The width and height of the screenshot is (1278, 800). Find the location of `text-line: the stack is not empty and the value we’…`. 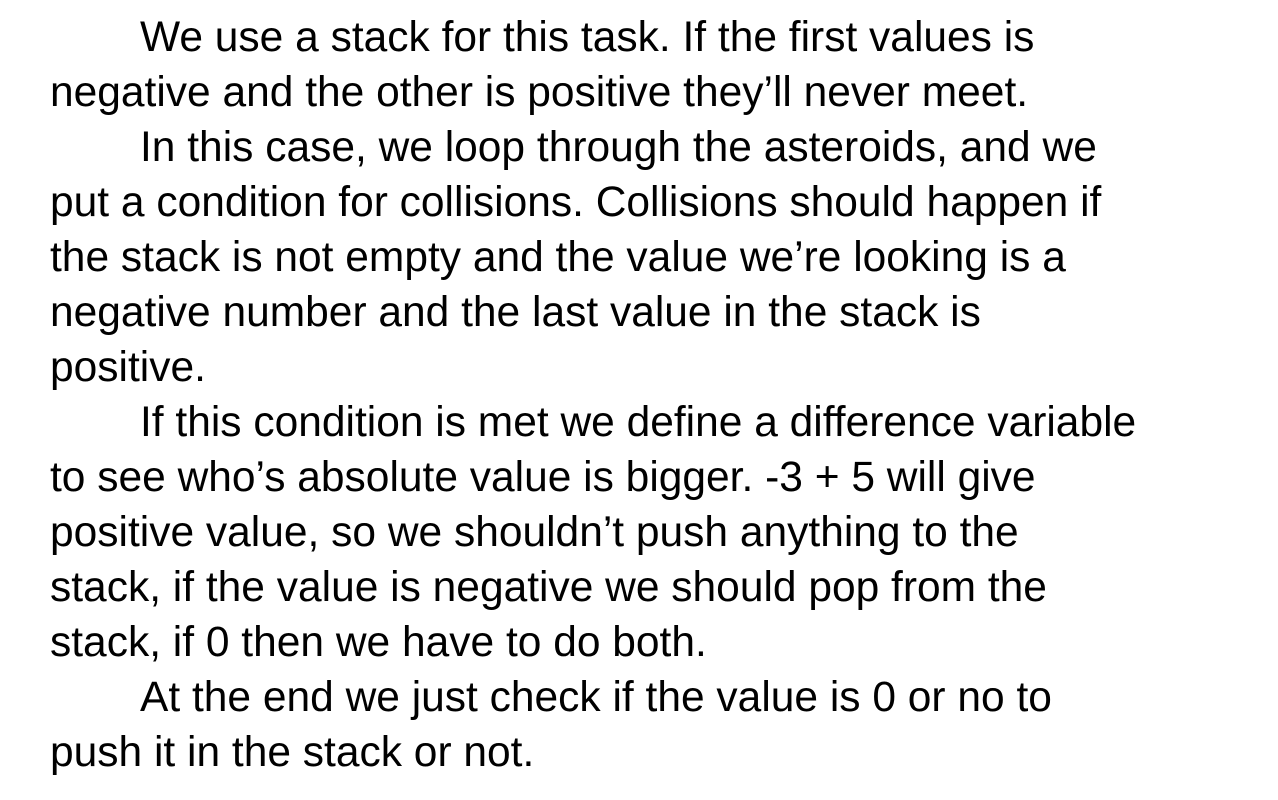

text-line: the stack is not empty and the value we’… is located at coordinates (558, 257).